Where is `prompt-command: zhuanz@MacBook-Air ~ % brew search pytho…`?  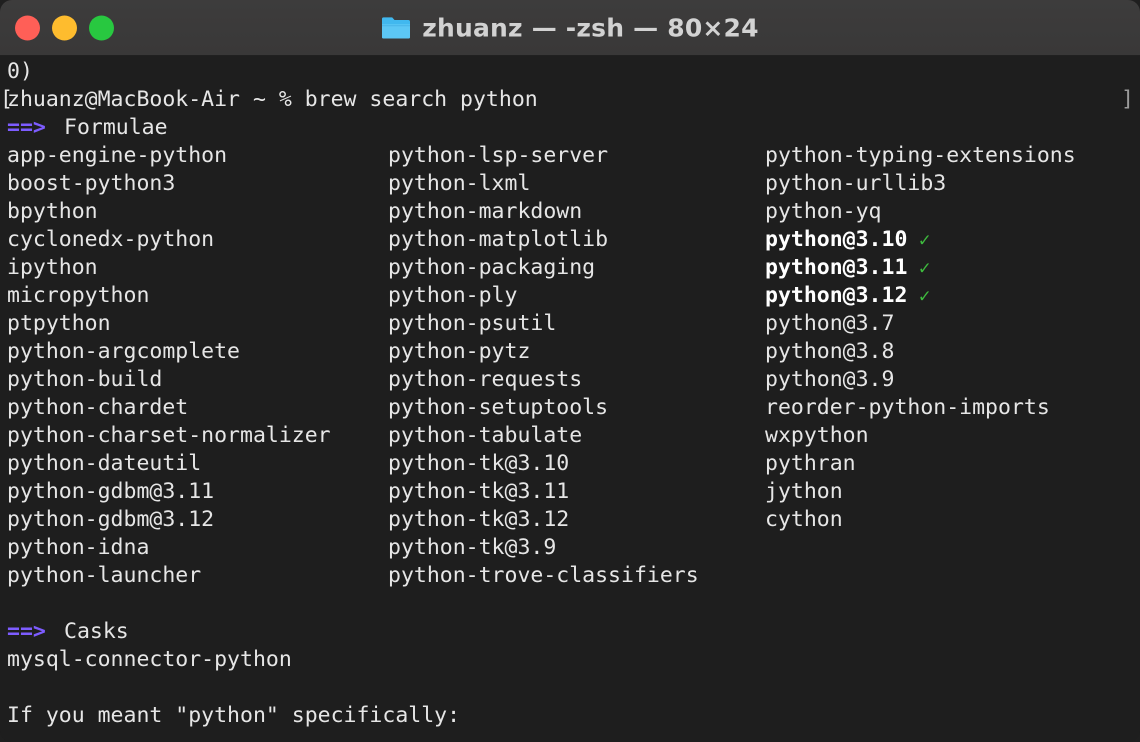 prompt-command: zhuanz@MacBook-Air ~ % brew search pytho… is located at coordinates (272, 99).